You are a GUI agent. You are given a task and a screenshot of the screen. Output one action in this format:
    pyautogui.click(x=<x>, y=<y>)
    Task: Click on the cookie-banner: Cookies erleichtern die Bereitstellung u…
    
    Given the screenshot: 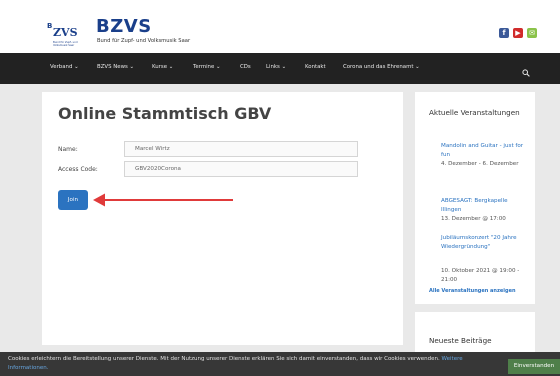 What is the action you would take?
    pyautogui.click(x=280, y=364)
    